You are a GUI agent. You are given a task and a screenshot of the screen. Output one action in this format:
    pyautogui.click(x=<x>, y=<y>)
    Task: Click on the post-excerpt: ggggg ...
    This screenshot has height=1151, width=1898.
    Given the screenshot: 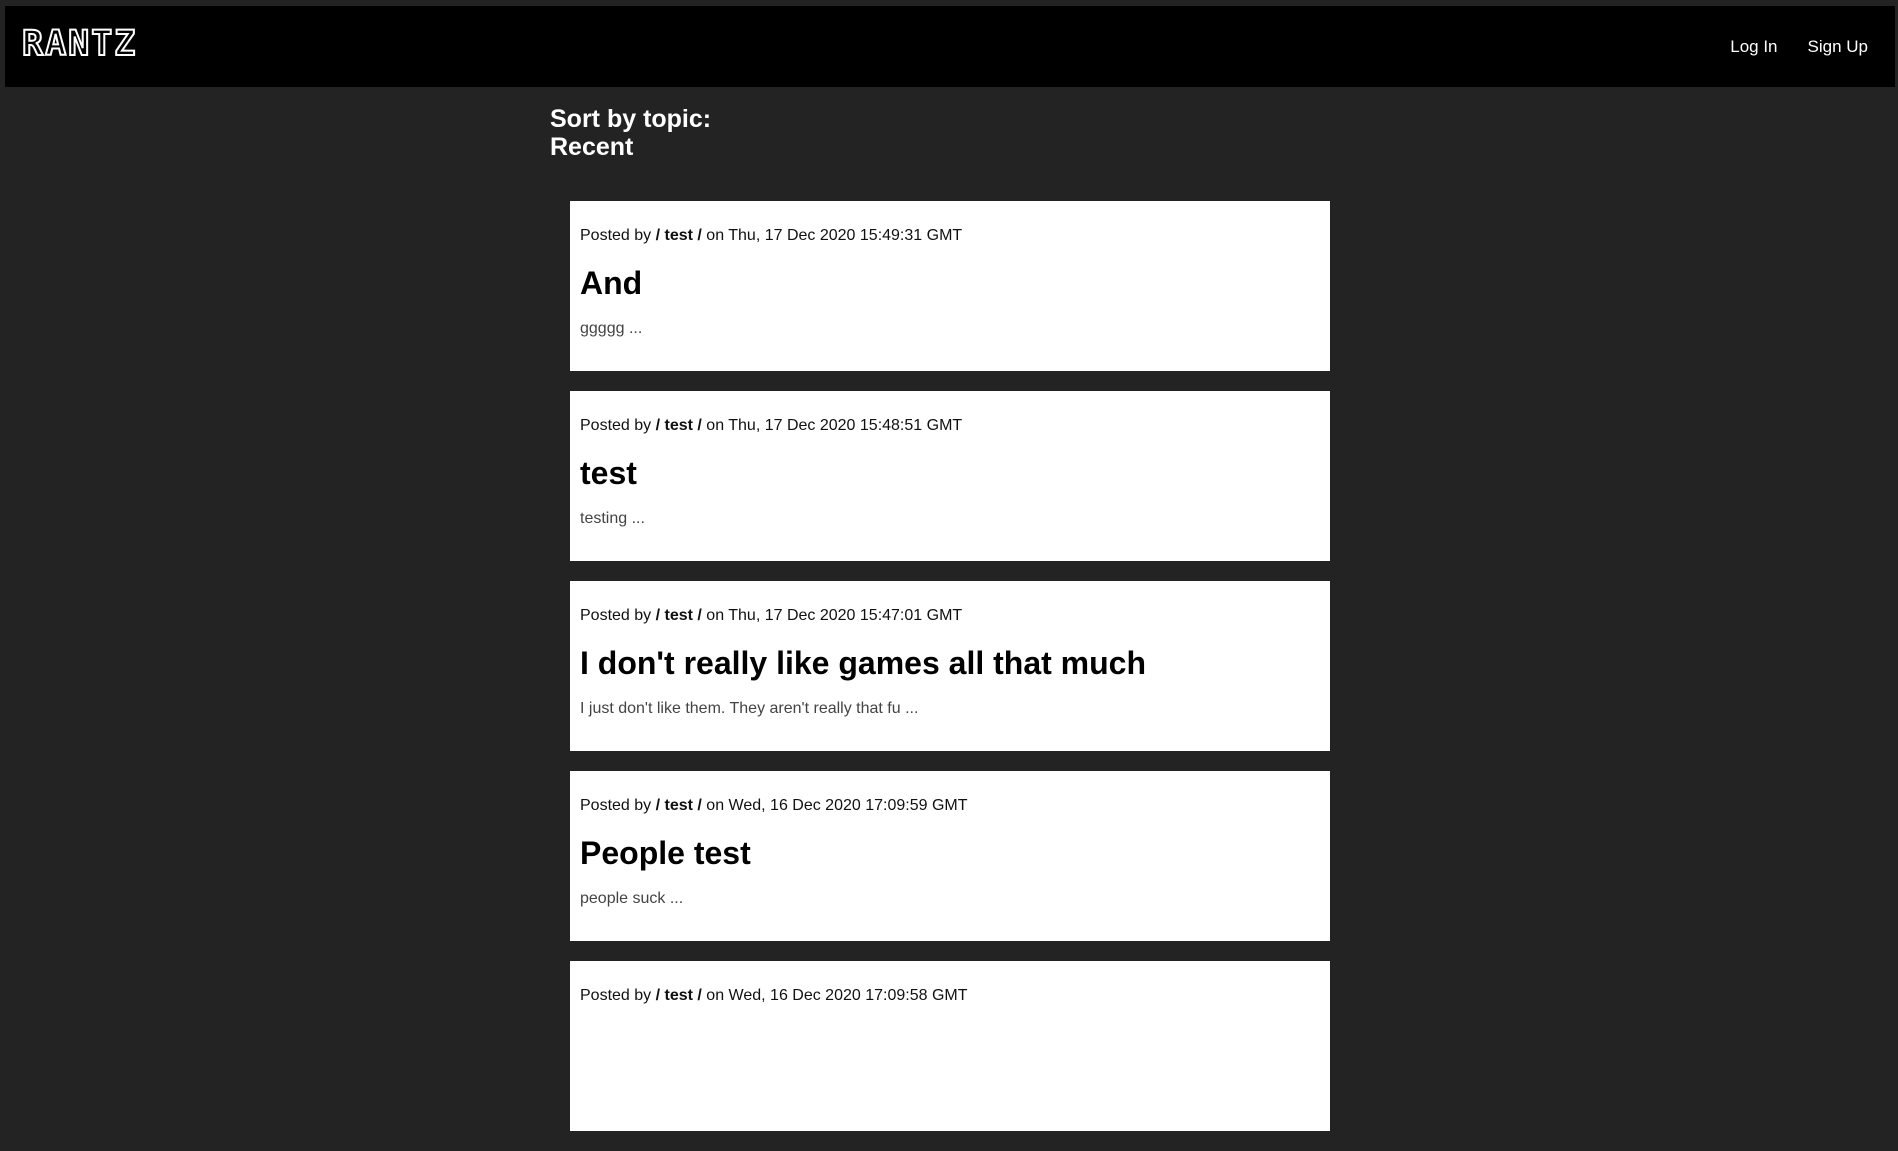 What is the action you would take?
    pyautogui.click(x=611, y=328)
    